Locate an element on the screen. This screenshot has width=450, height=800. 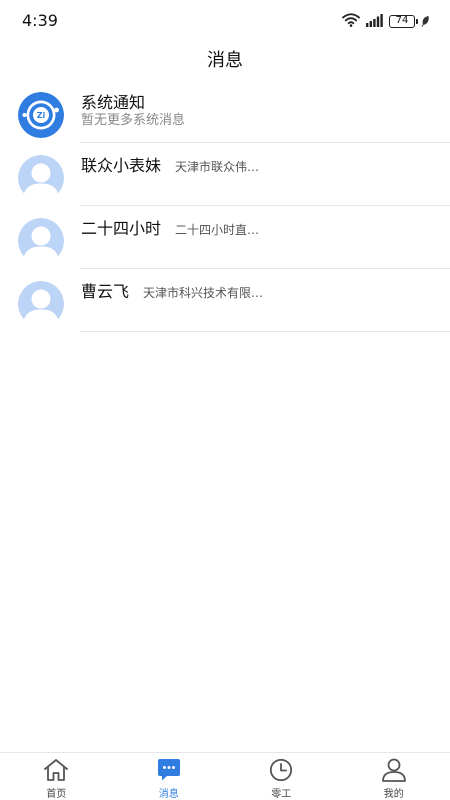
chat-contact-name: 二十四小时 is located at coordinates (121, 228).